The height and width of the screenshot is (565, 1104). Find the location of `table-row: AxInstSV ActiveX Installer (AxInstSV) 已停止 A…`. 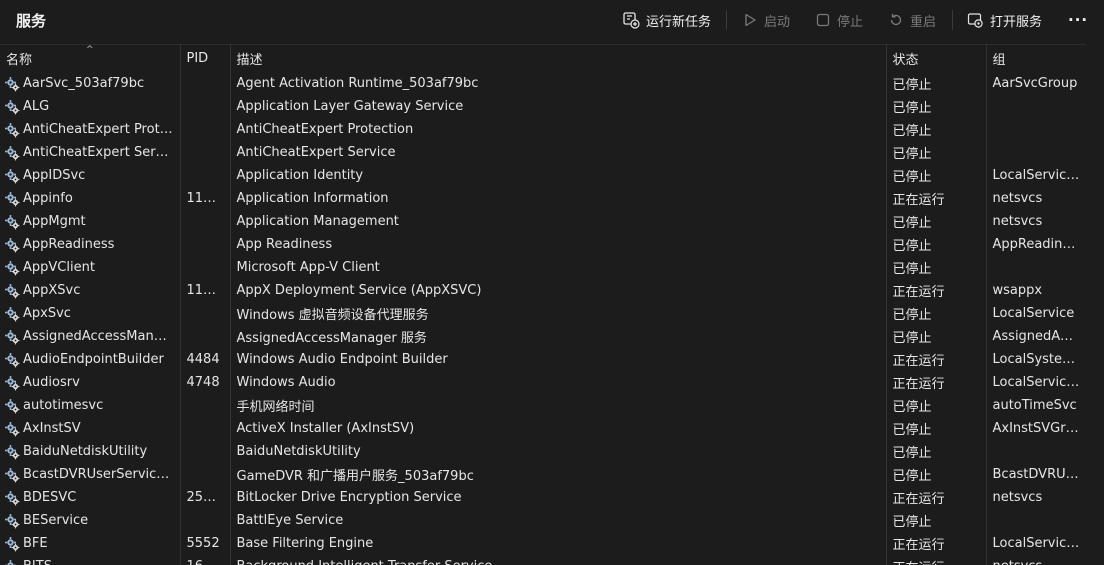

table-row: AxInstSV ActiveX Installer (AxInstSV) 已停止 A… is located at coordinates (543, 428).